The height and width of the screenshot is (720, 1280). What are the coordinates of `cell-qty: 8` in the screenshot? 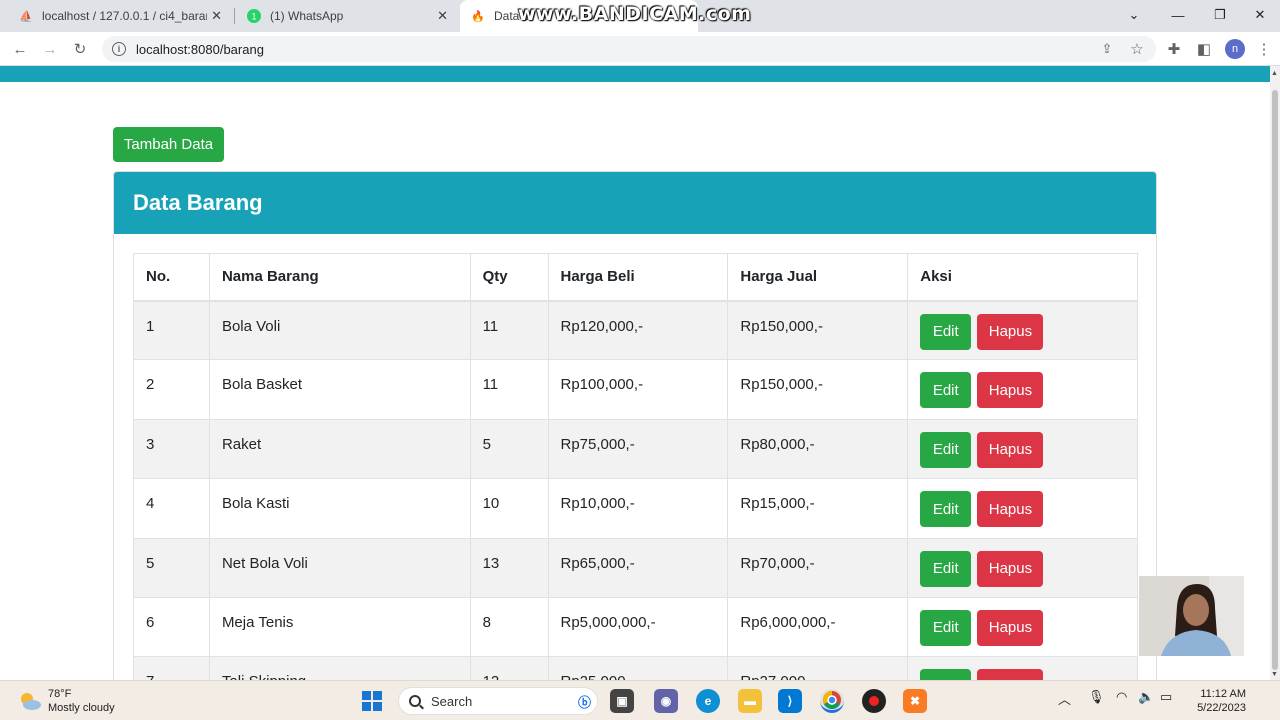 It's located at (509, 627).